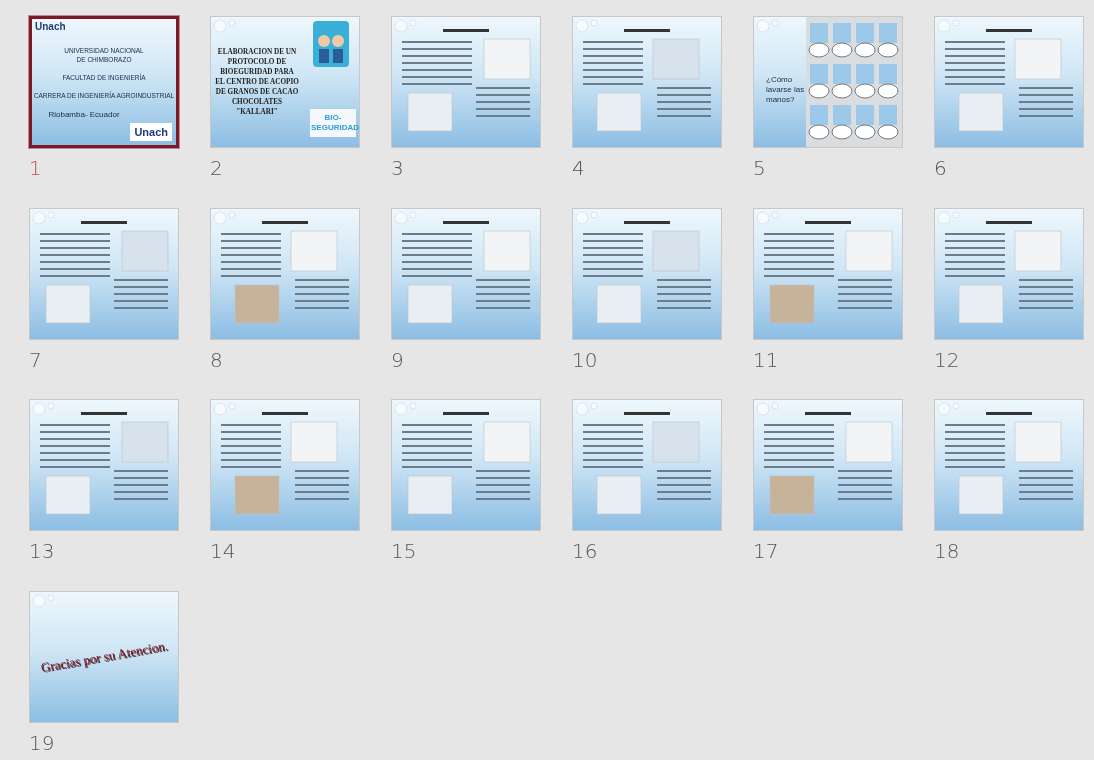  What do you see at coordinates (786, 90) in the screenshot?
I see `slide-title: ¿Cómo lavarse las manos?` at bounding box center [786, 90].